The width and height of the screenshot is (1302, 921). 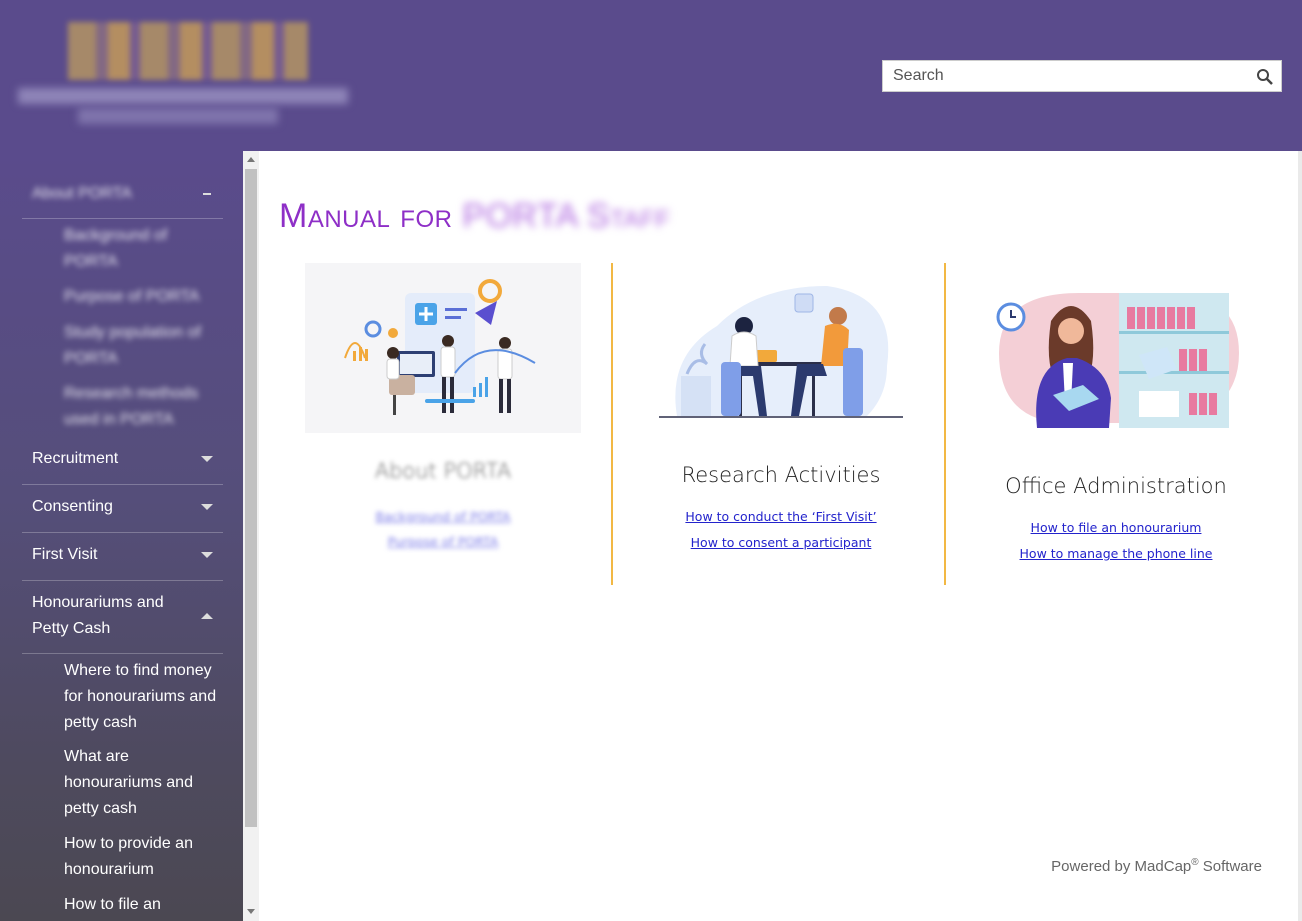 I want to click on chevron-up-icon, so click(x=207, y=616).